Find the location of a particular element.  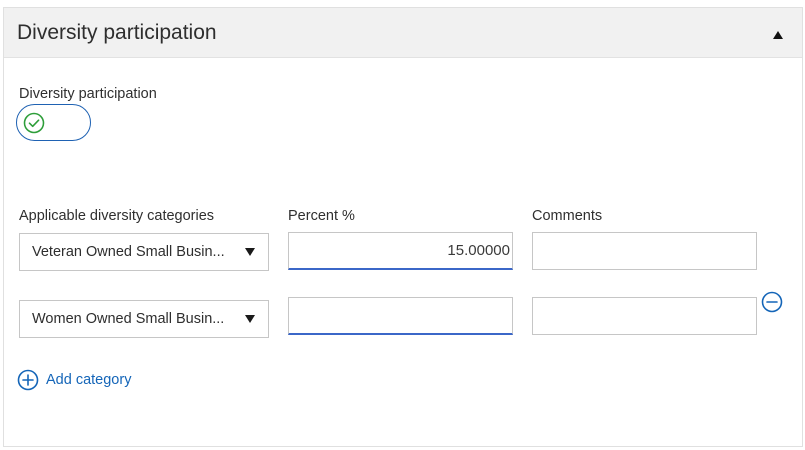

collapse-button is located at coordinates (778, 35).